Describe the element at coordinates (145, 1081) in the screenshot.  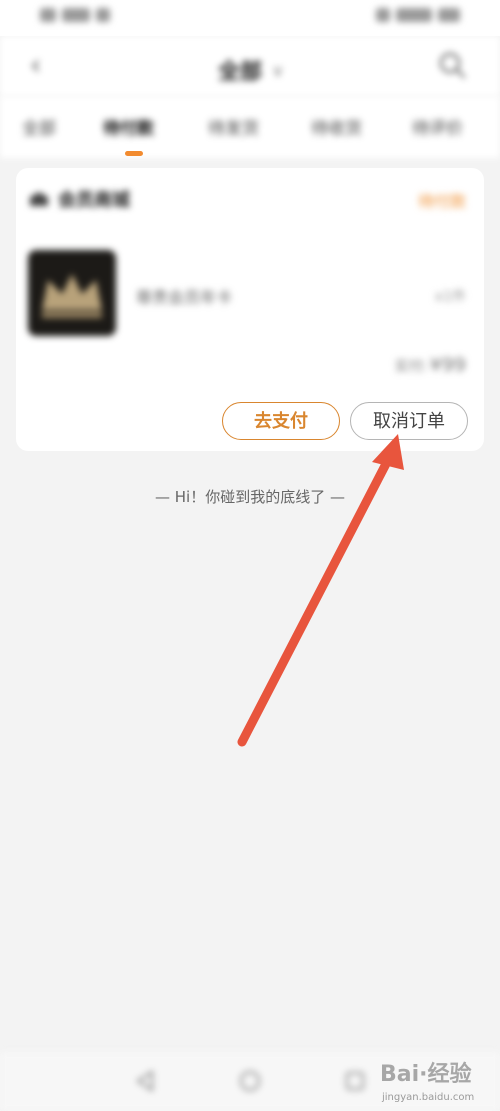
I see `nav-back-icon` at that location.